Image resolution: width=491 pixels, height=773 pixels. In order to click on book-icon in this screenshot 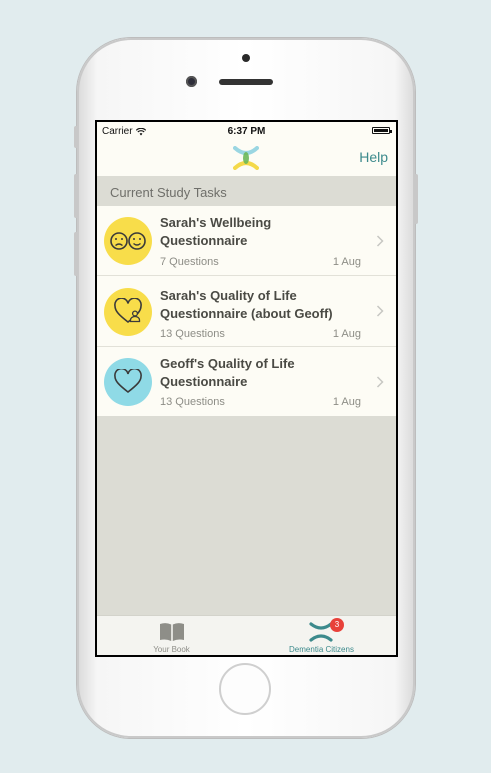, I will do `click(172, 632)`.